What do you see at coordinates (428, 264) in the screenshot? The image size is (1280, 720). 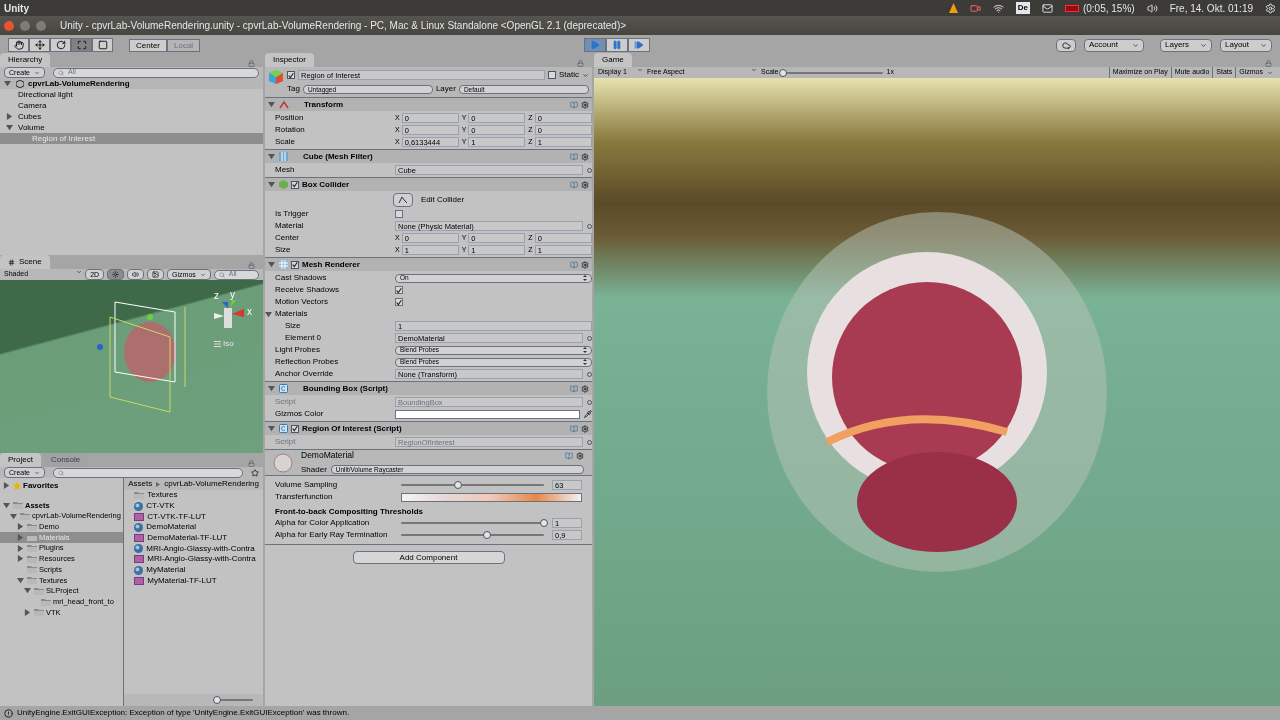 I see `component-header: Mesh Renderer` at bounding box center [428, 264].